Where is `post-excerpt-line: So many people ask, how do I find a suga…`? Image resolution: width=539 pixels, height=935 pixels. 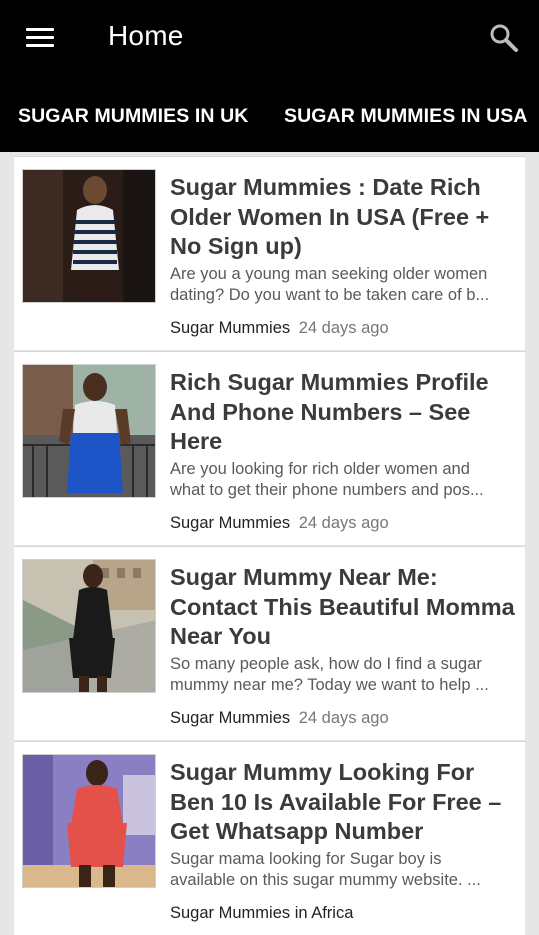
post-excerpt-line: So many people ask, how do I find a suga… is located at coordinates (326, 664).